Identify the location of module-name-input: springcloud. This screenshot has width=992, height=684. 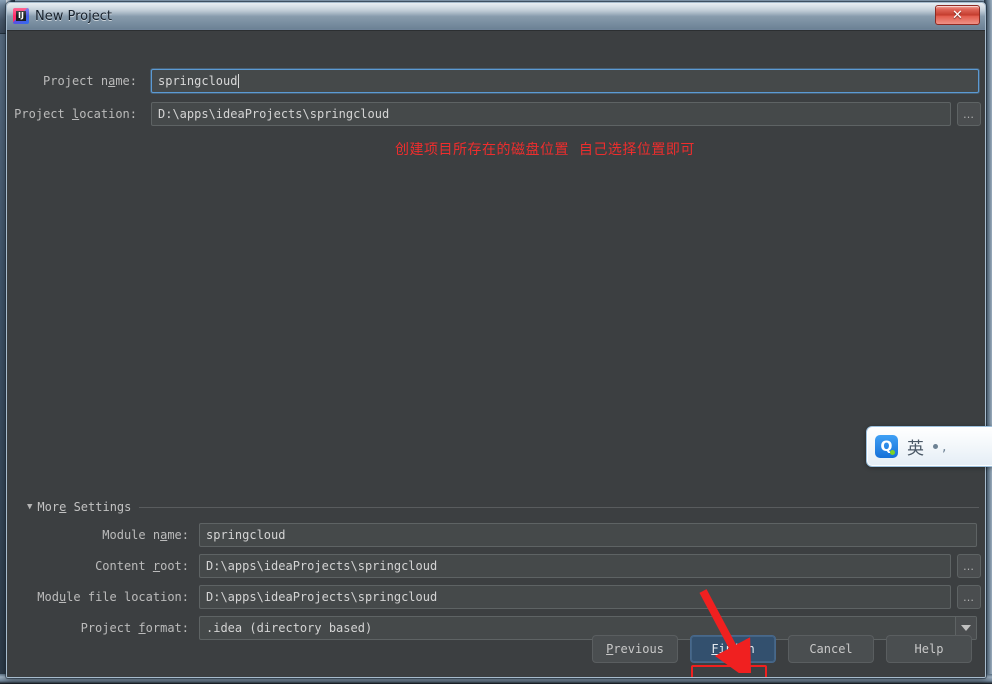
(588, 535).